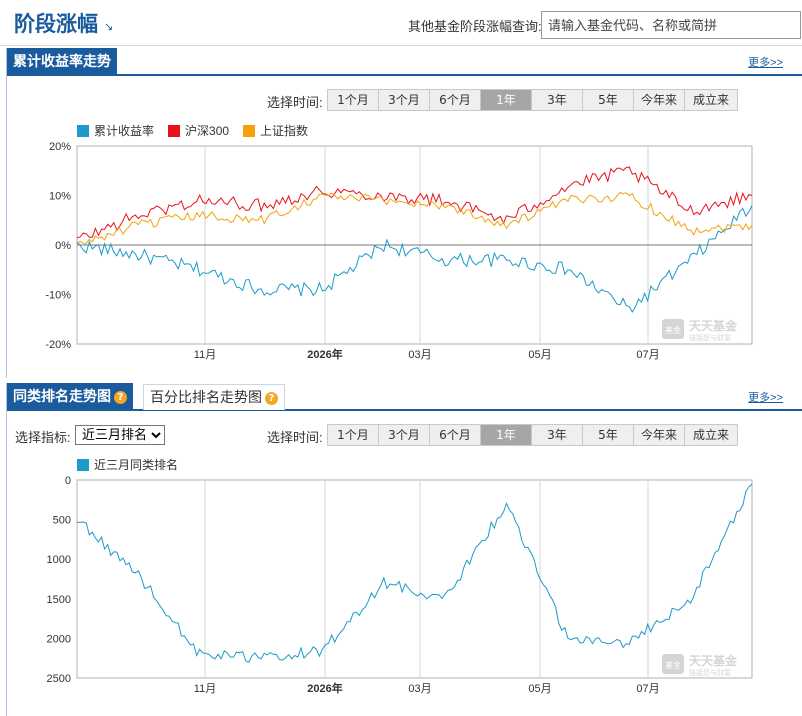 The height and width of the screenshot is (716, 802). Describe the element at coordinates (295, 437) in the screenshot. I see `period-label-2: 选择时间:` at that location.